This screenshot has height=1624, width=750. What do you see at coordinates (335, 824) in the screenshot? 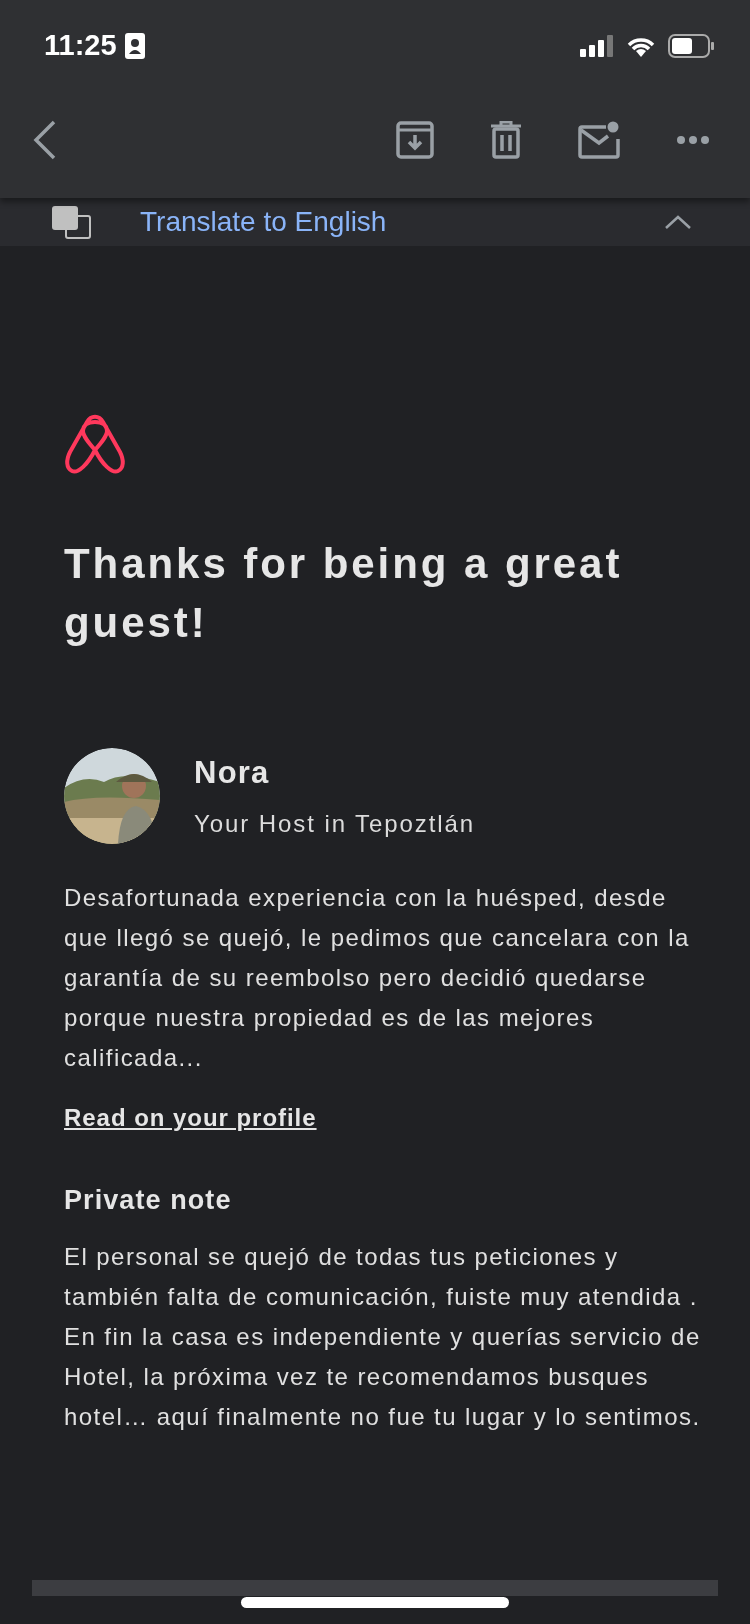
I see `host-subtitle: Your Host in Tepoztlán` at bounding box center [335, 824].